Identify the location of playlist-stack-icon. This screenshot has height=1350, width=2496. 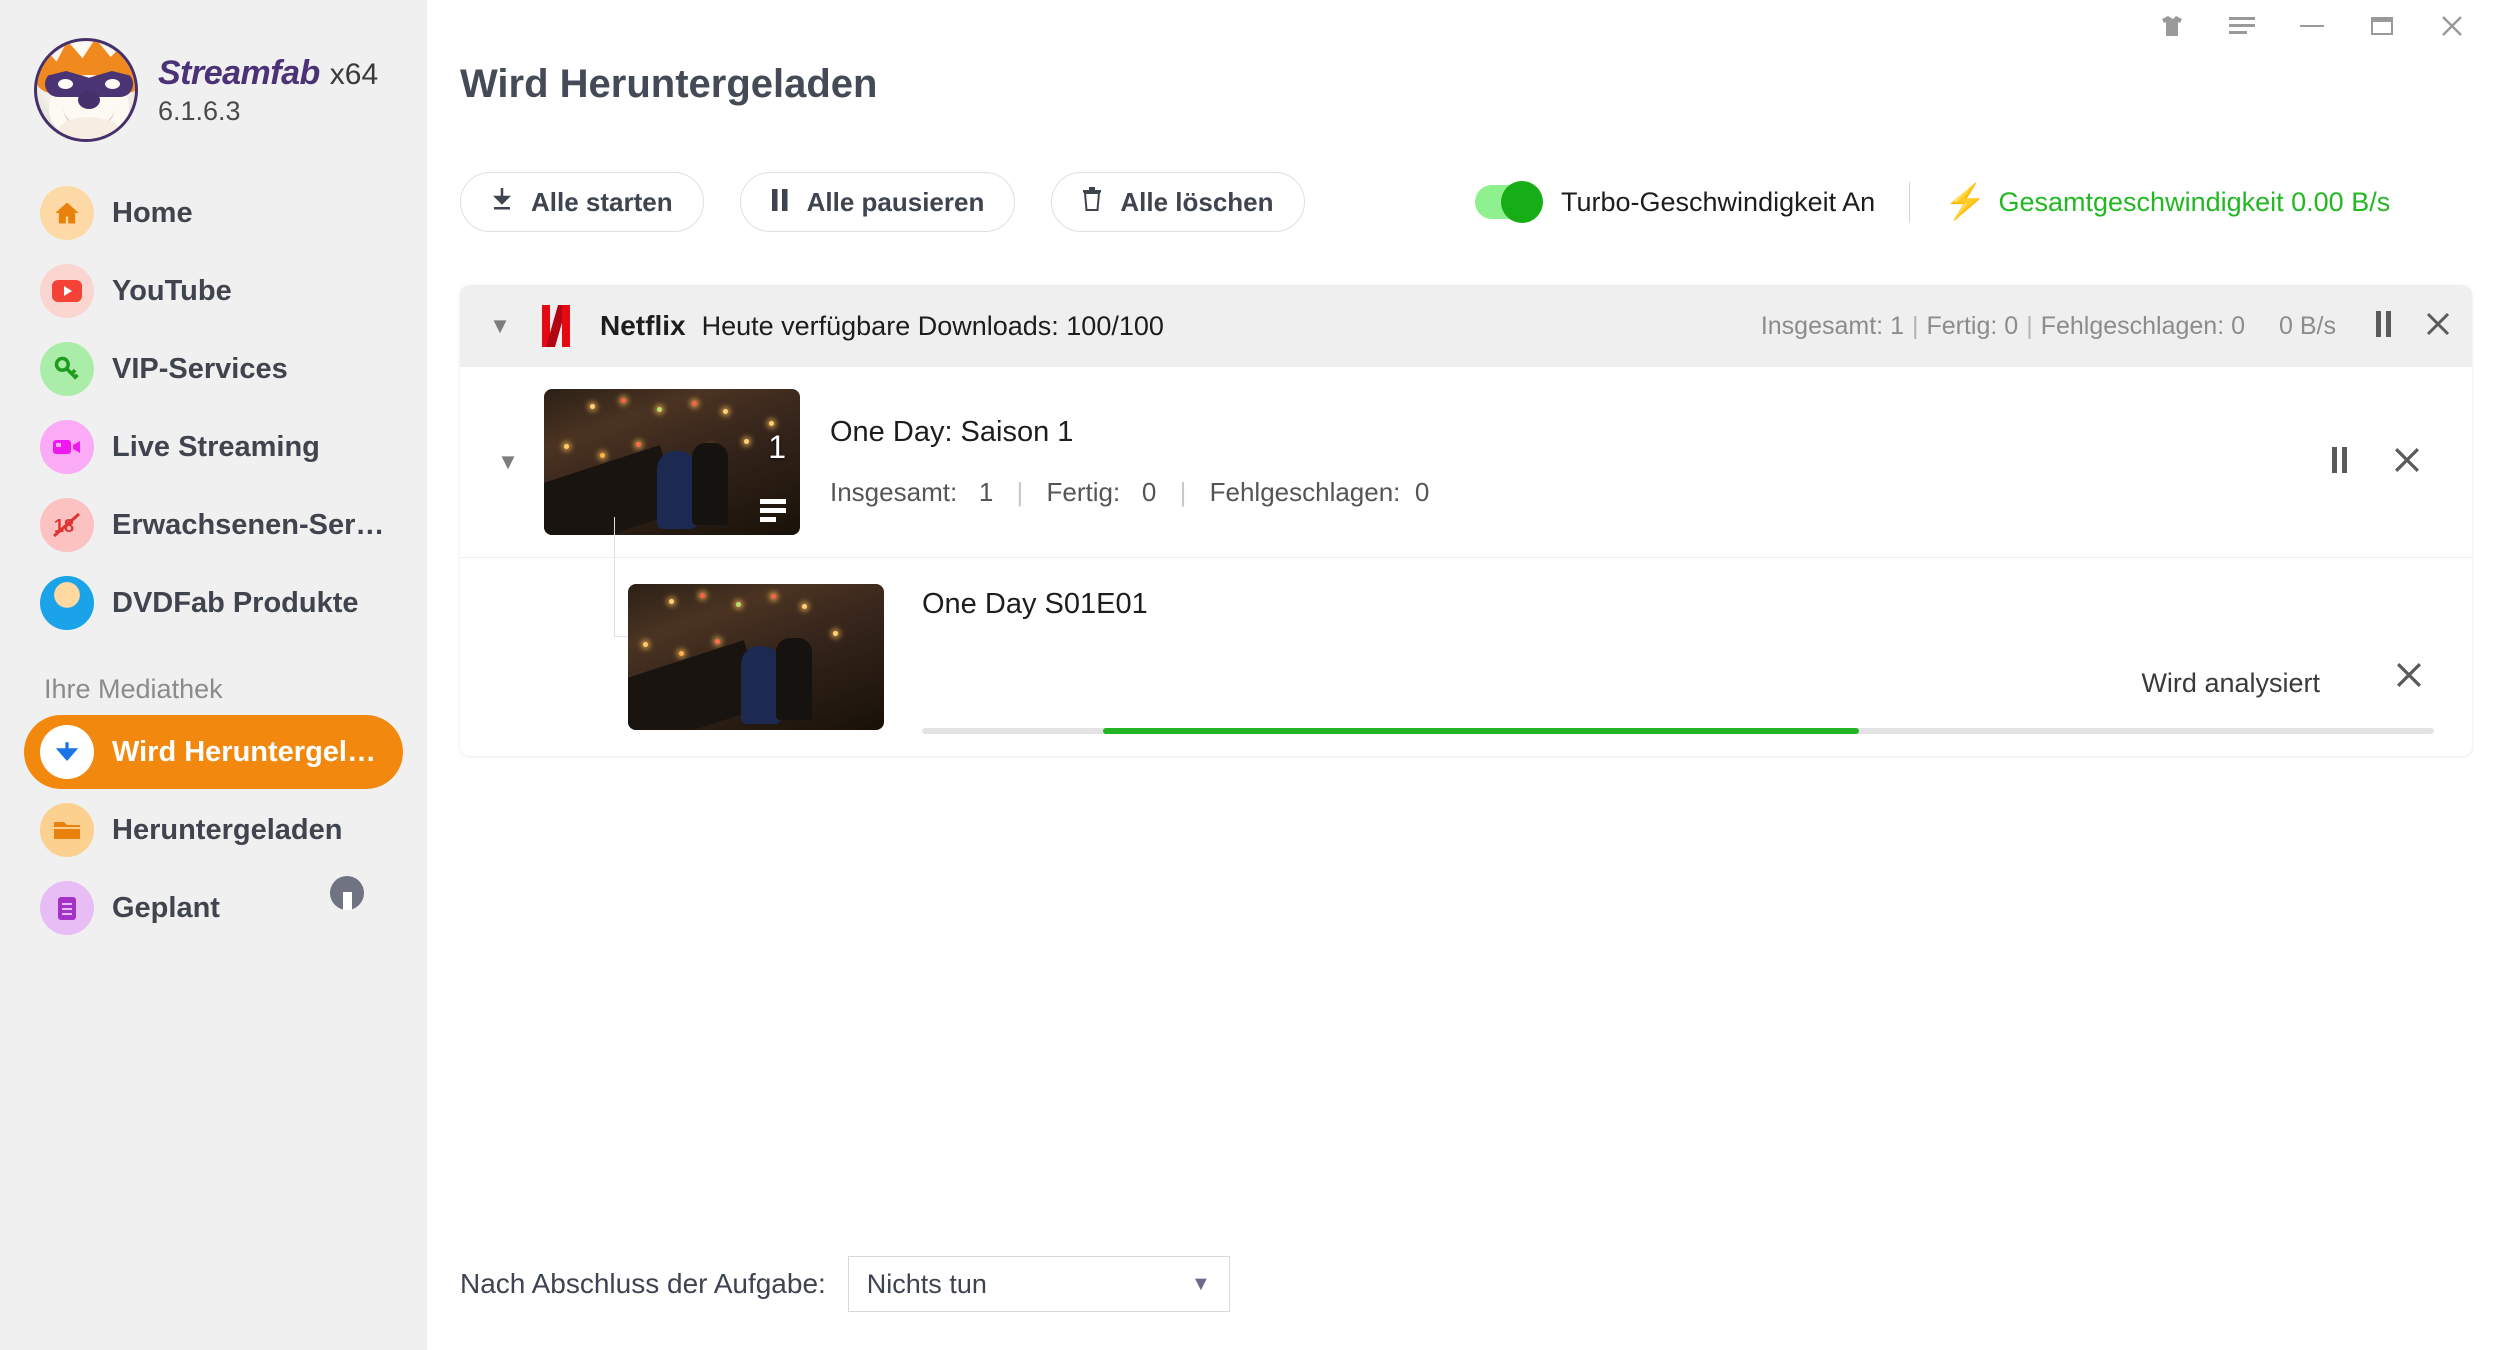
(774, 511).